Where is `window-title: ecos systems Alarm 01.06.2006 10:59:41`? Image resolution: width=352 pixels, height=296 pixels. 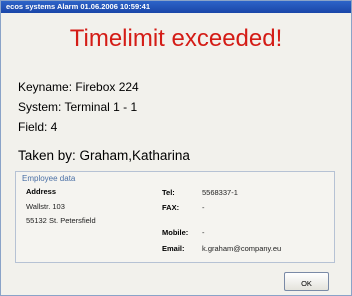 window-title: ecos systems Alarm 01.06.2006 10:59:41 is located at coordinates (78, 6).